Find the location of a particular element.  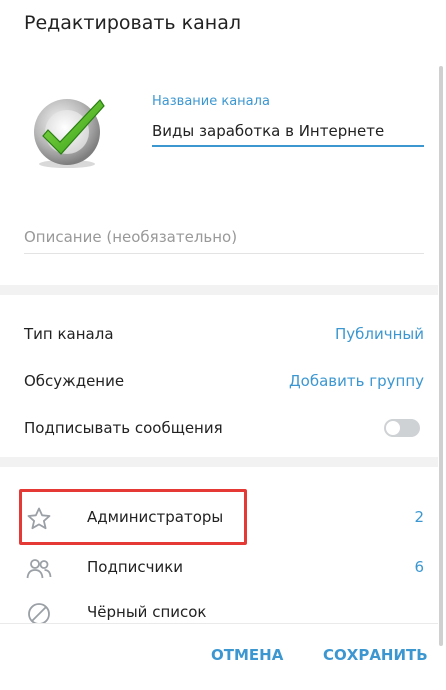

sign-messages-row: Подписывать сообщения is located at coordinates (224, 428).